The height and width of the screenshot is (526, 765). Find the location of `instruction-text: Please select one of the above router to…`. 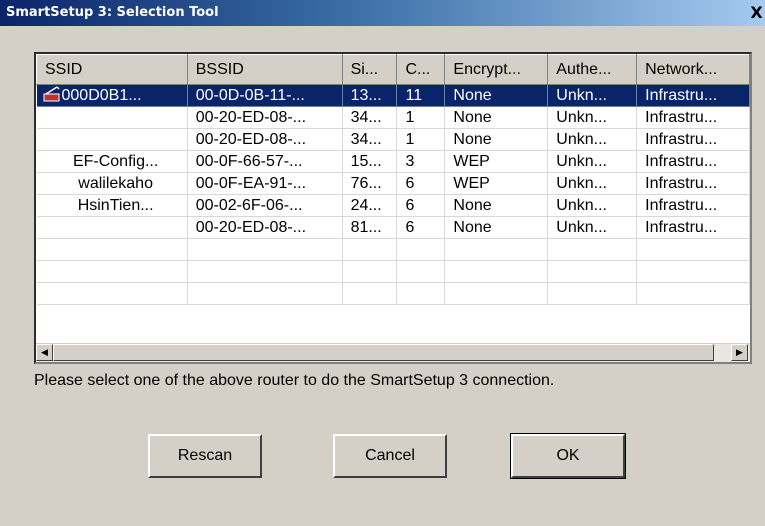

instruction-text: Please select one of the above router to… is located at coordinates (294, 380).